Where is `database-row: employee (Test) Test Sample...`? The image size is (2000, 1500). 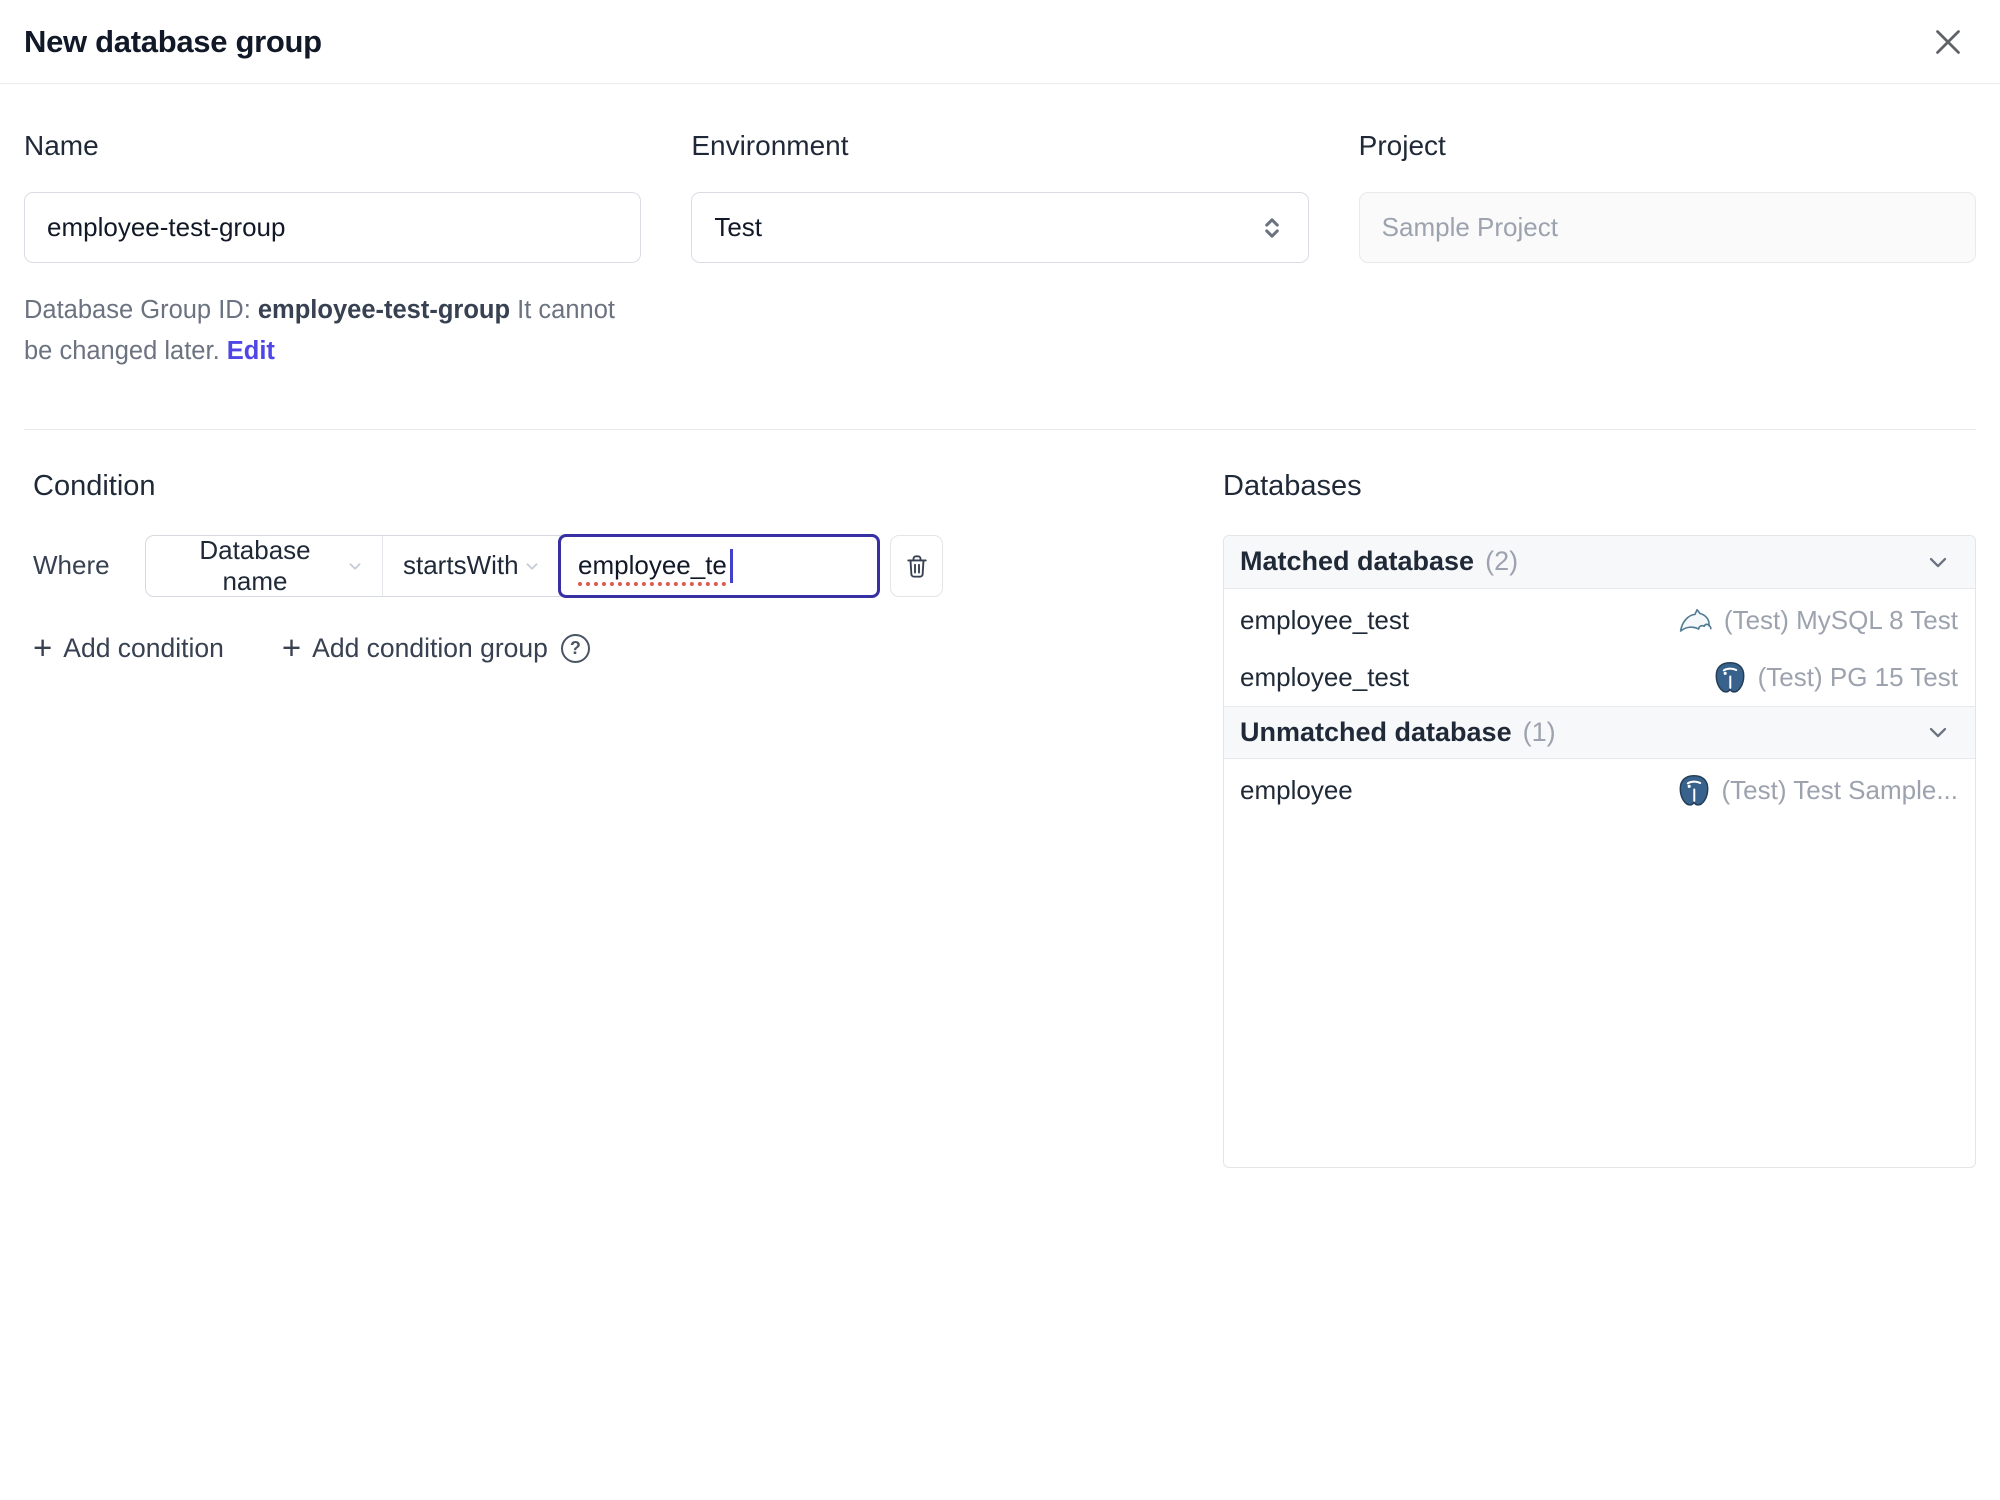 database-row: employee (Test) Test Sample... is located at coordinates (1599, 790).